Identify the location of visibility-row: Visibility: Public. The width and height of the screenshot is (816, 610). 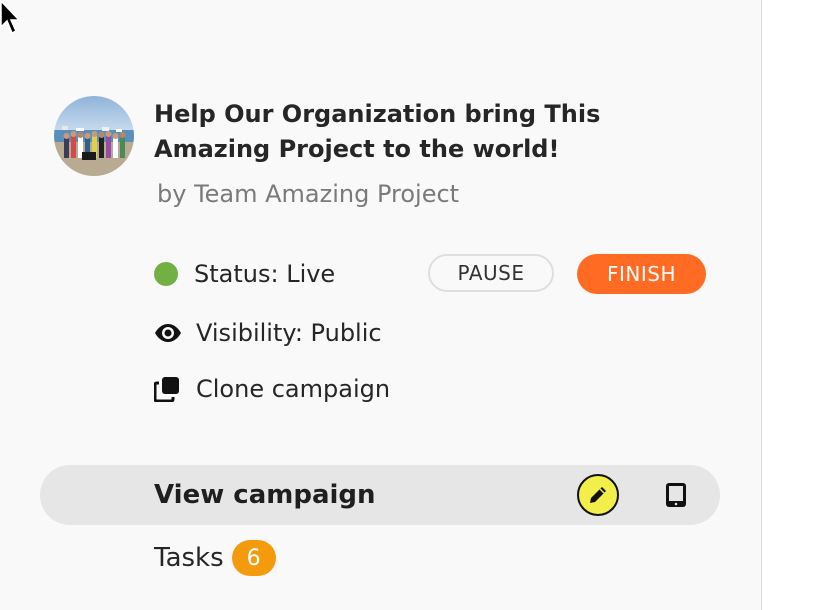
(268, 333).